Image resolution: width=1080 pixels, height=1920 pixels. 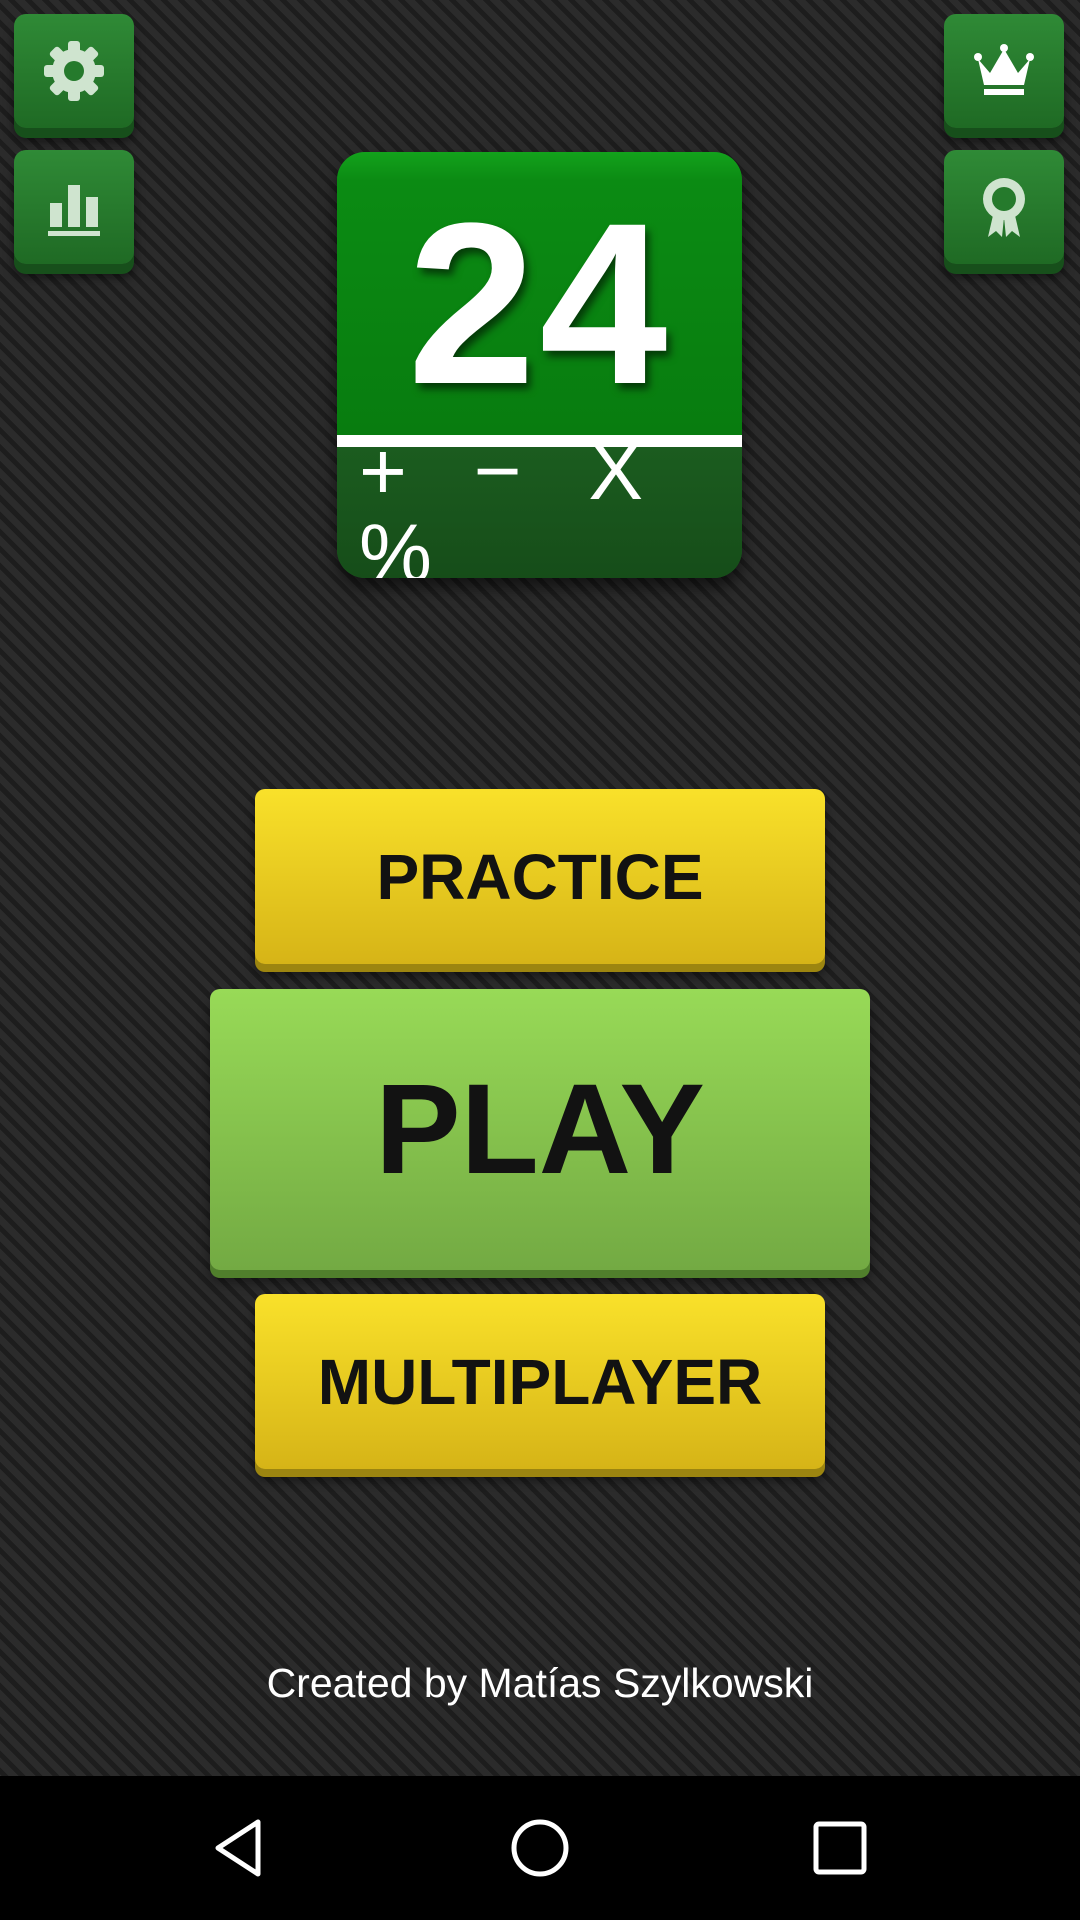 I want to click on recents-square-icon, so click(x=840, y=1848).